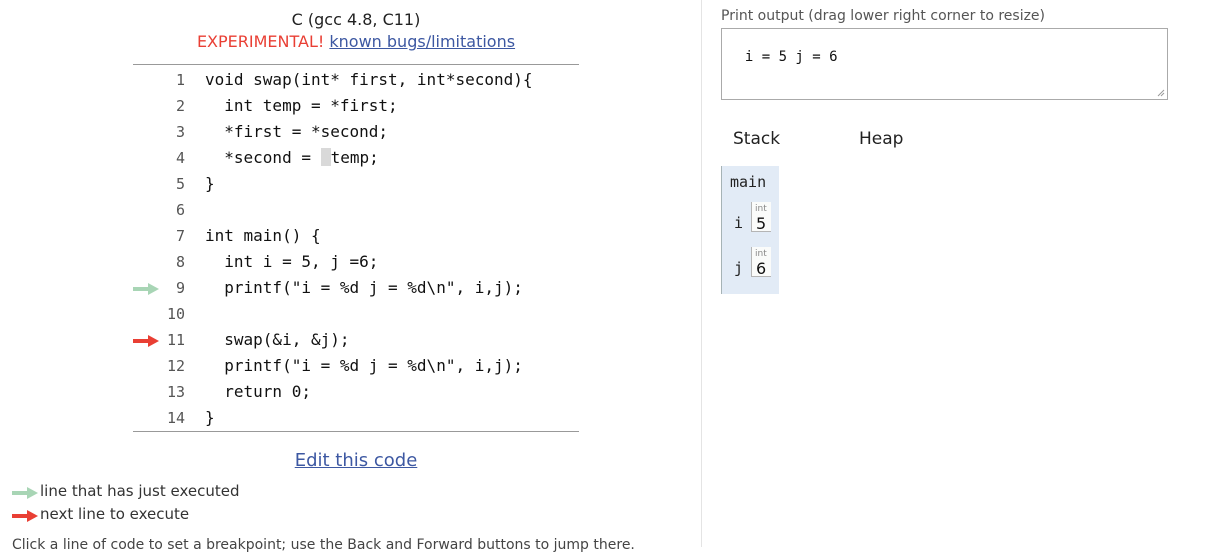 Image resolution: width=1205 pixels, height=553 pixels. What do you see at coordinates (356, 460) in the screenshot?
I see `edit-code-link: Edit this code` at bounding box center [356, 460].